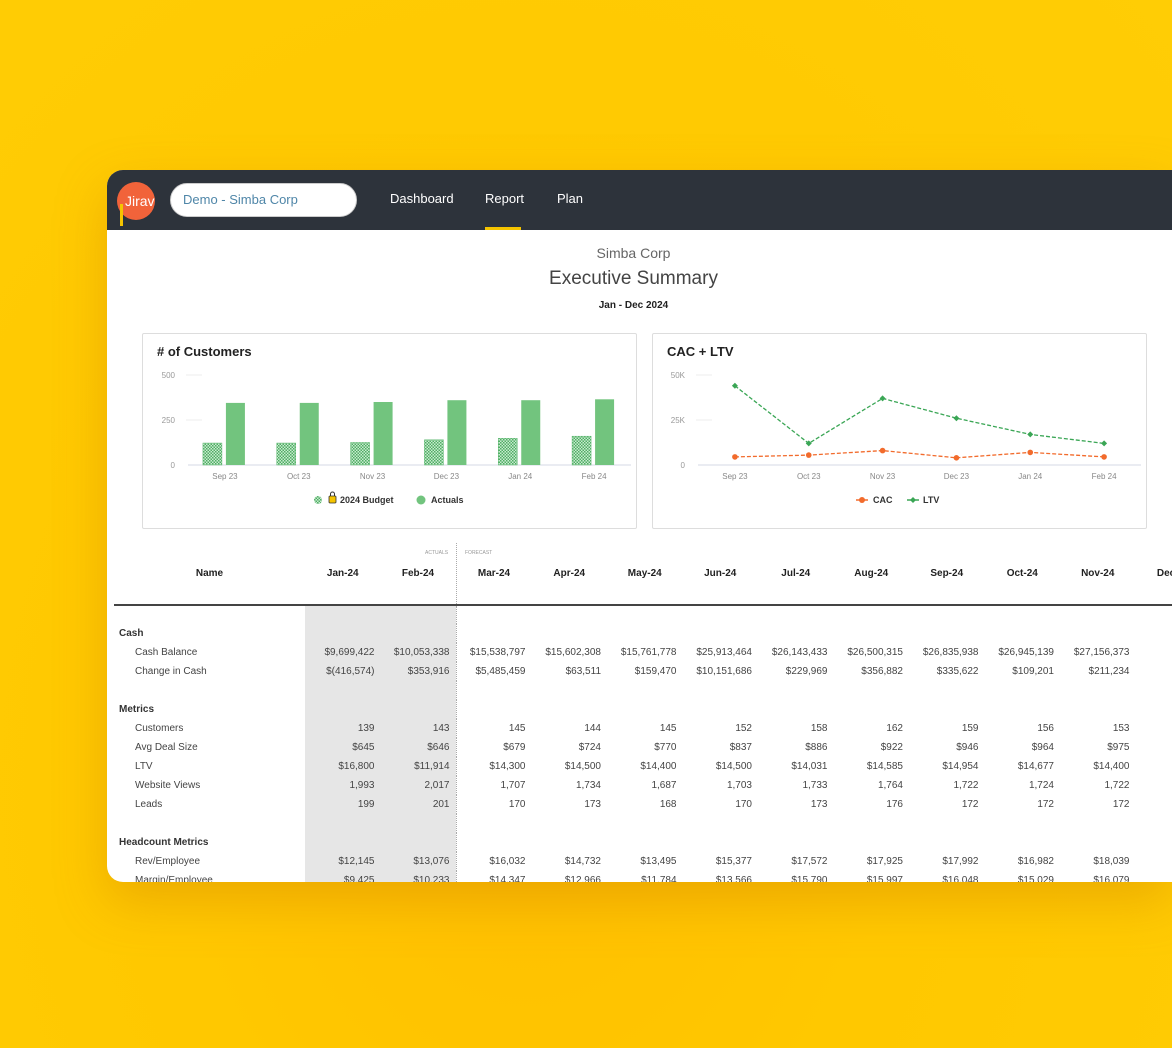 The height and width of the screenshot is (1048, 1172). Describe the element at coordinates (504, 198) in the screenshot. I see `nav-report: Report` at that location.